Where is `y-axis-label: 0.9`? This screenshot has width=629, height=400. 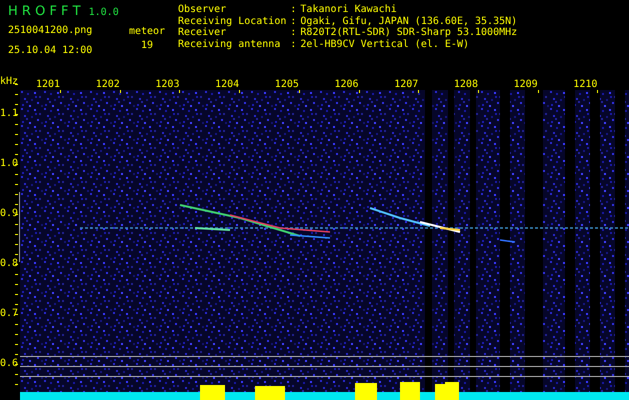
y-axis-label: 0.9 is located at coordinates (9, 214).